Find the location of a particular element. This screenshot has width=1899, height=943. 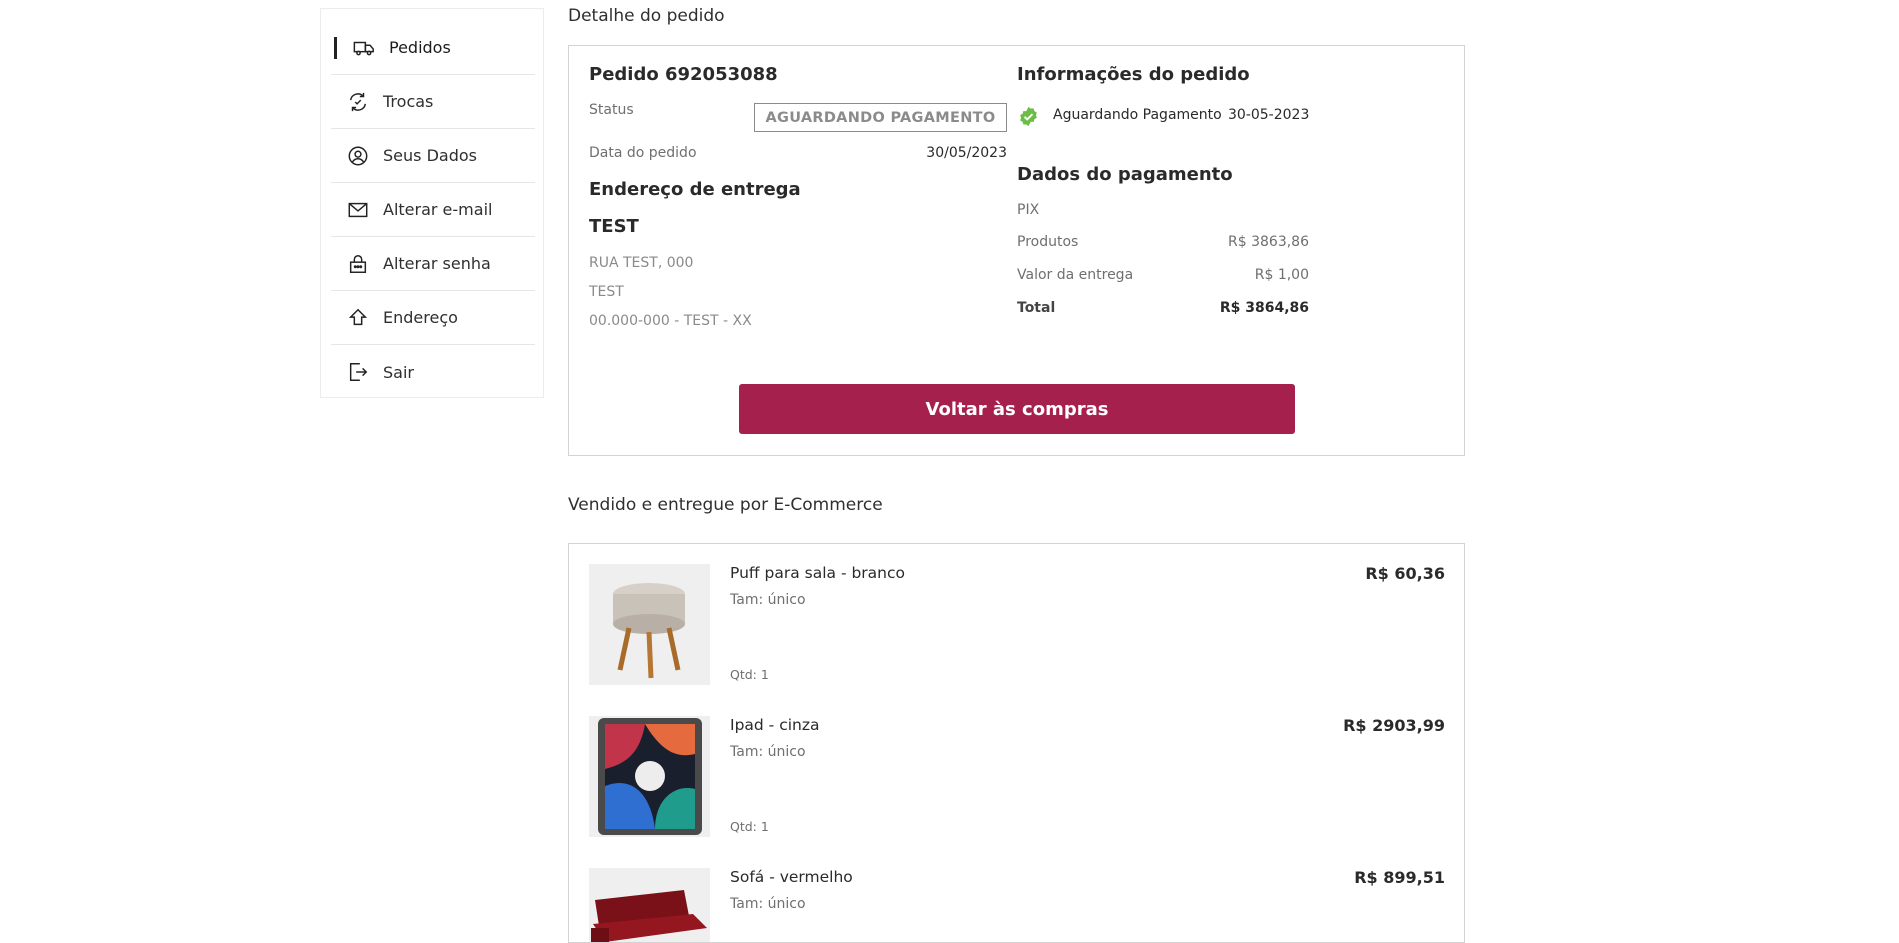

products-label: Produtos is located at coordinates (1048, 242).